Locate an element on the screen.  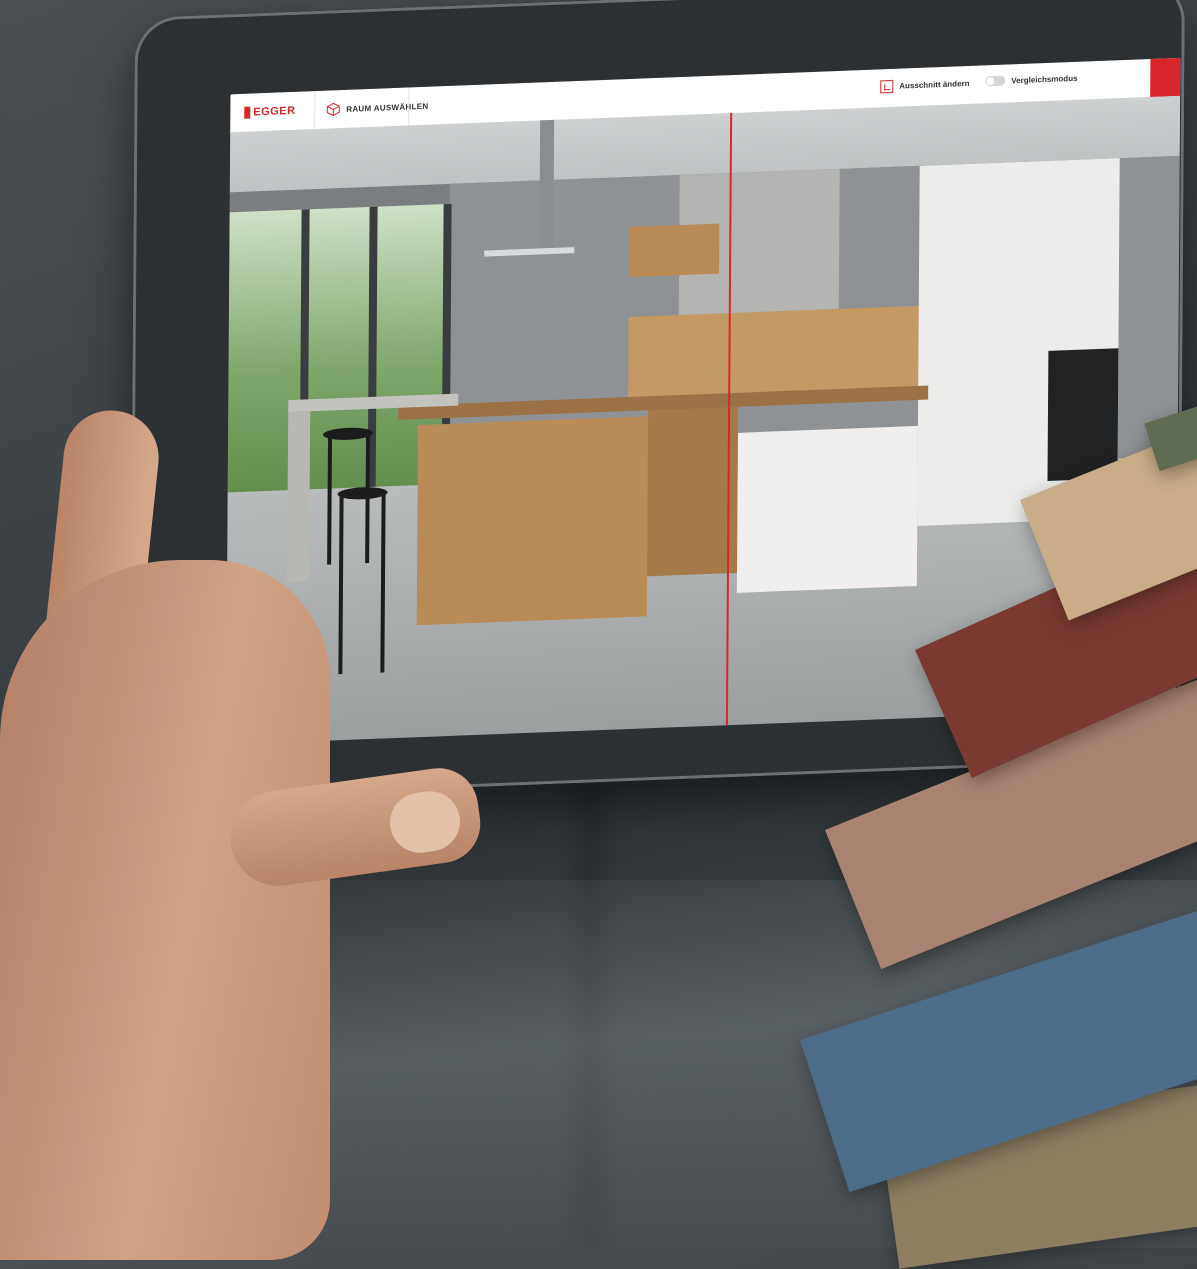
compare-mode-toggle: Vergleichsmodus is located at coordinates (1031, 80).